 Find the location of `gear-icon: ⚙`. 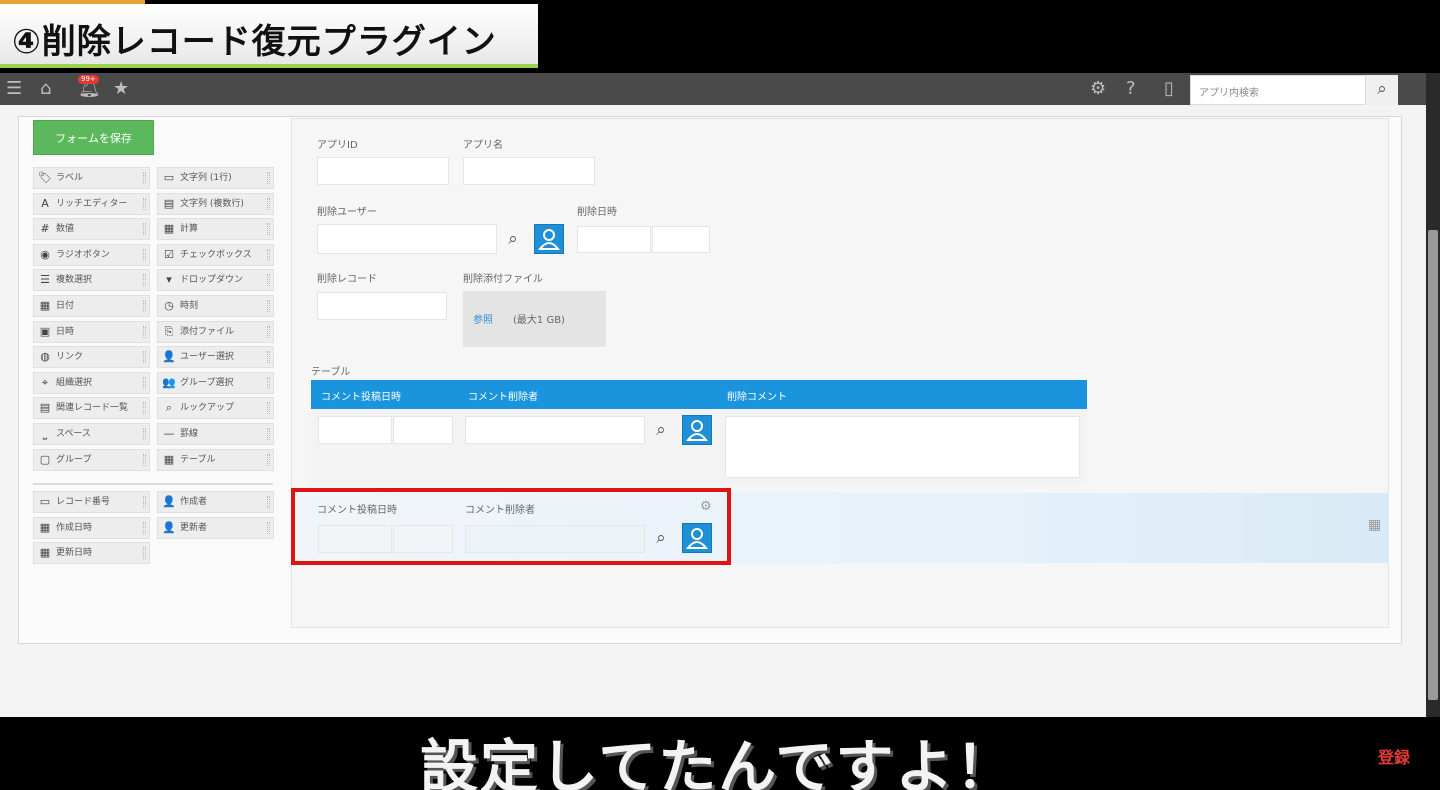

gear-icon: ⚙ is located at coordinates (1098, 89).